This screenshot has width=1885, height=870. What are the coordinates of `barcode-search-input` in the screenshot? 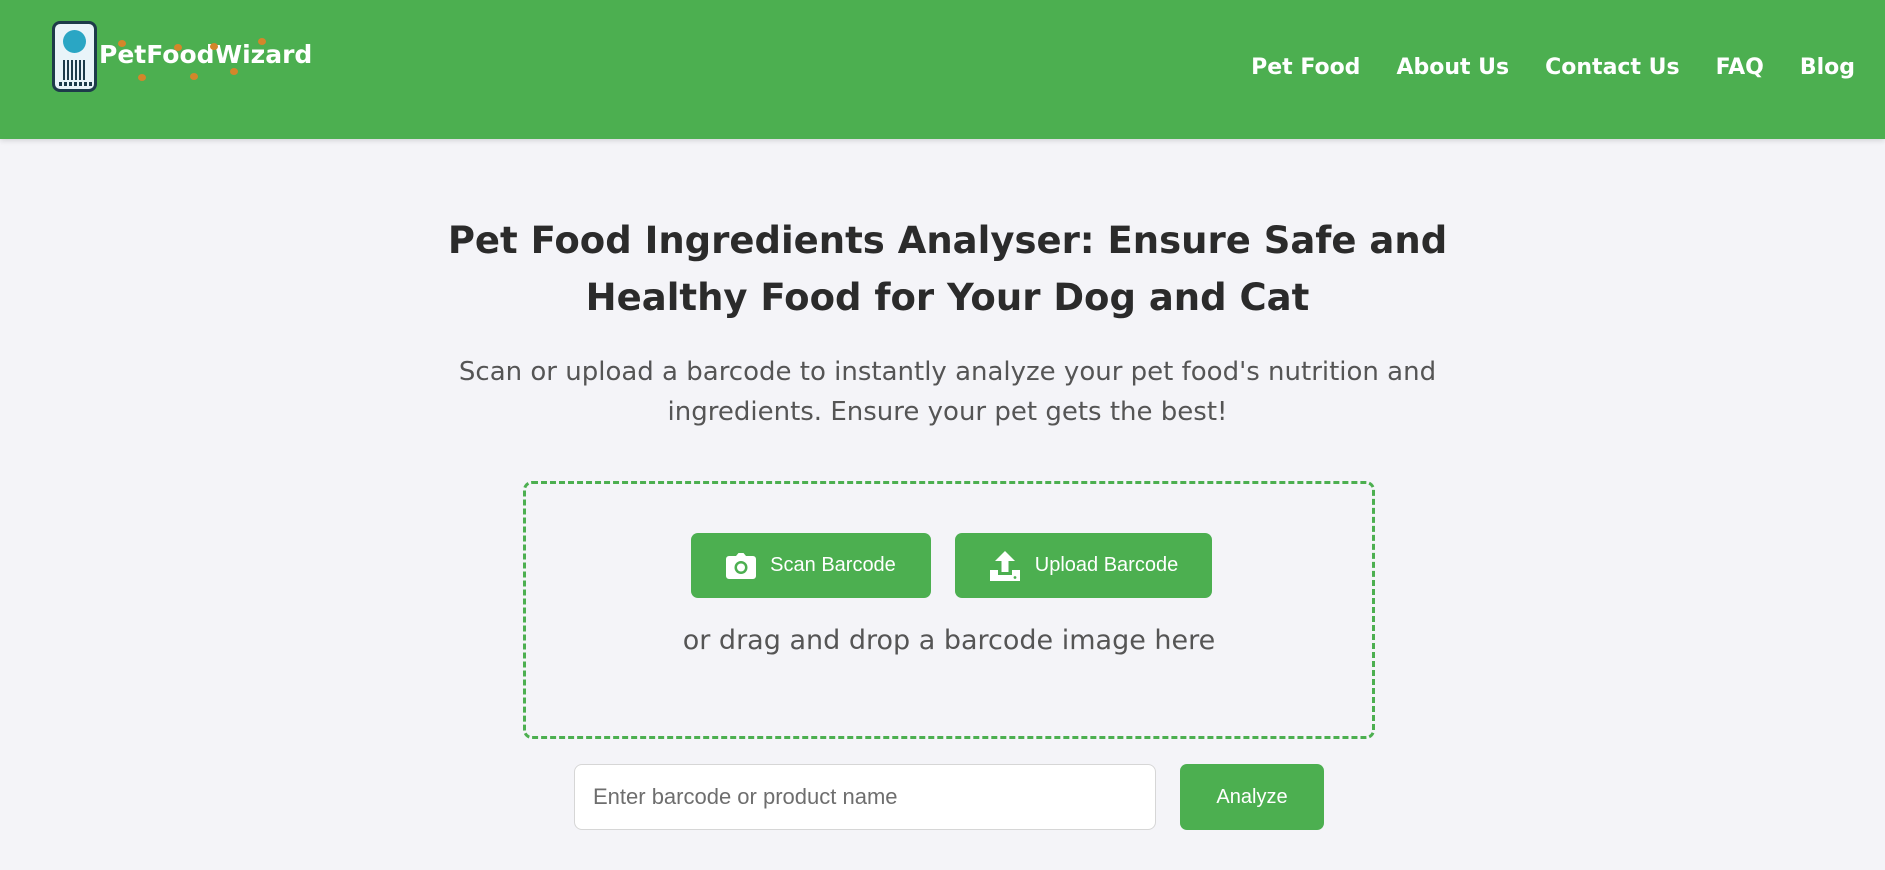 It's located at (865, 797).